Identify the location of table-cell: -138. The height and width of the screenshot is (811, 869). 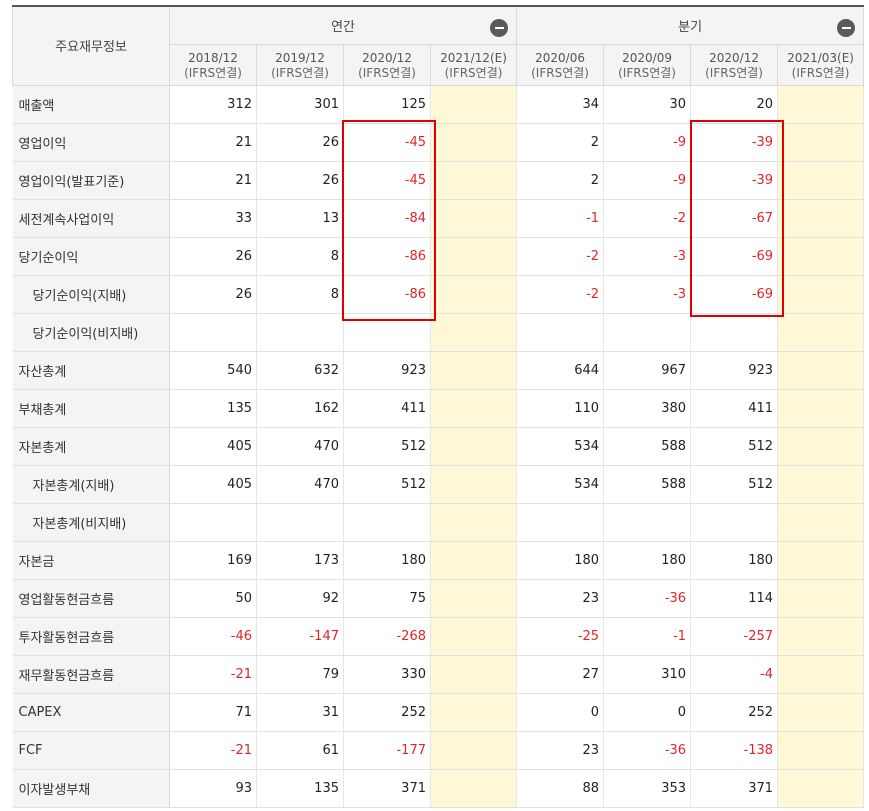
(734, 750).